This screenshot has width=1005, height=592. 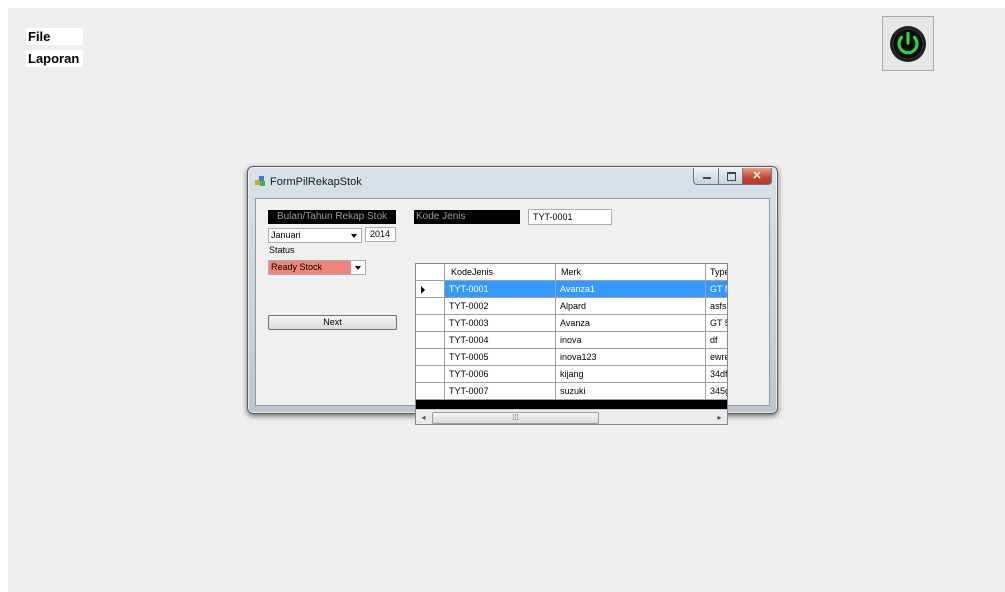 What do you see at coordinates (430, 272) in the screenshot?
I see `corner-header` at bounding box center [430, 272].